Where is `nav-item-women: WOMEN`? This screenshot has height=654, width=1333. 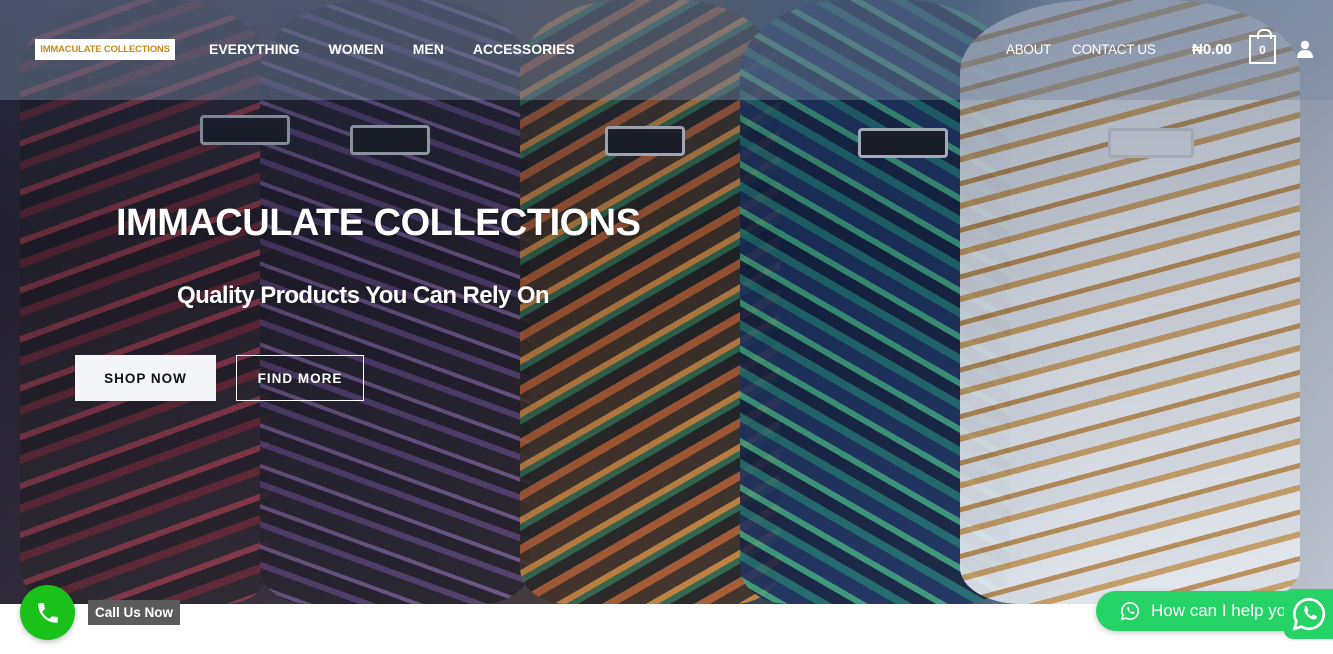 nav-item-women: WOMEN is located at coordinates (356, 49).